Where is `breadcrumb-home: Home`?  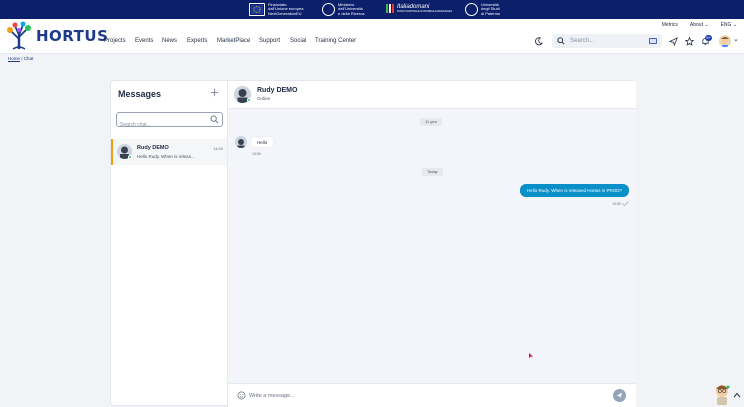 breadcrumb-home: Home is located at coordinates (14, 58).